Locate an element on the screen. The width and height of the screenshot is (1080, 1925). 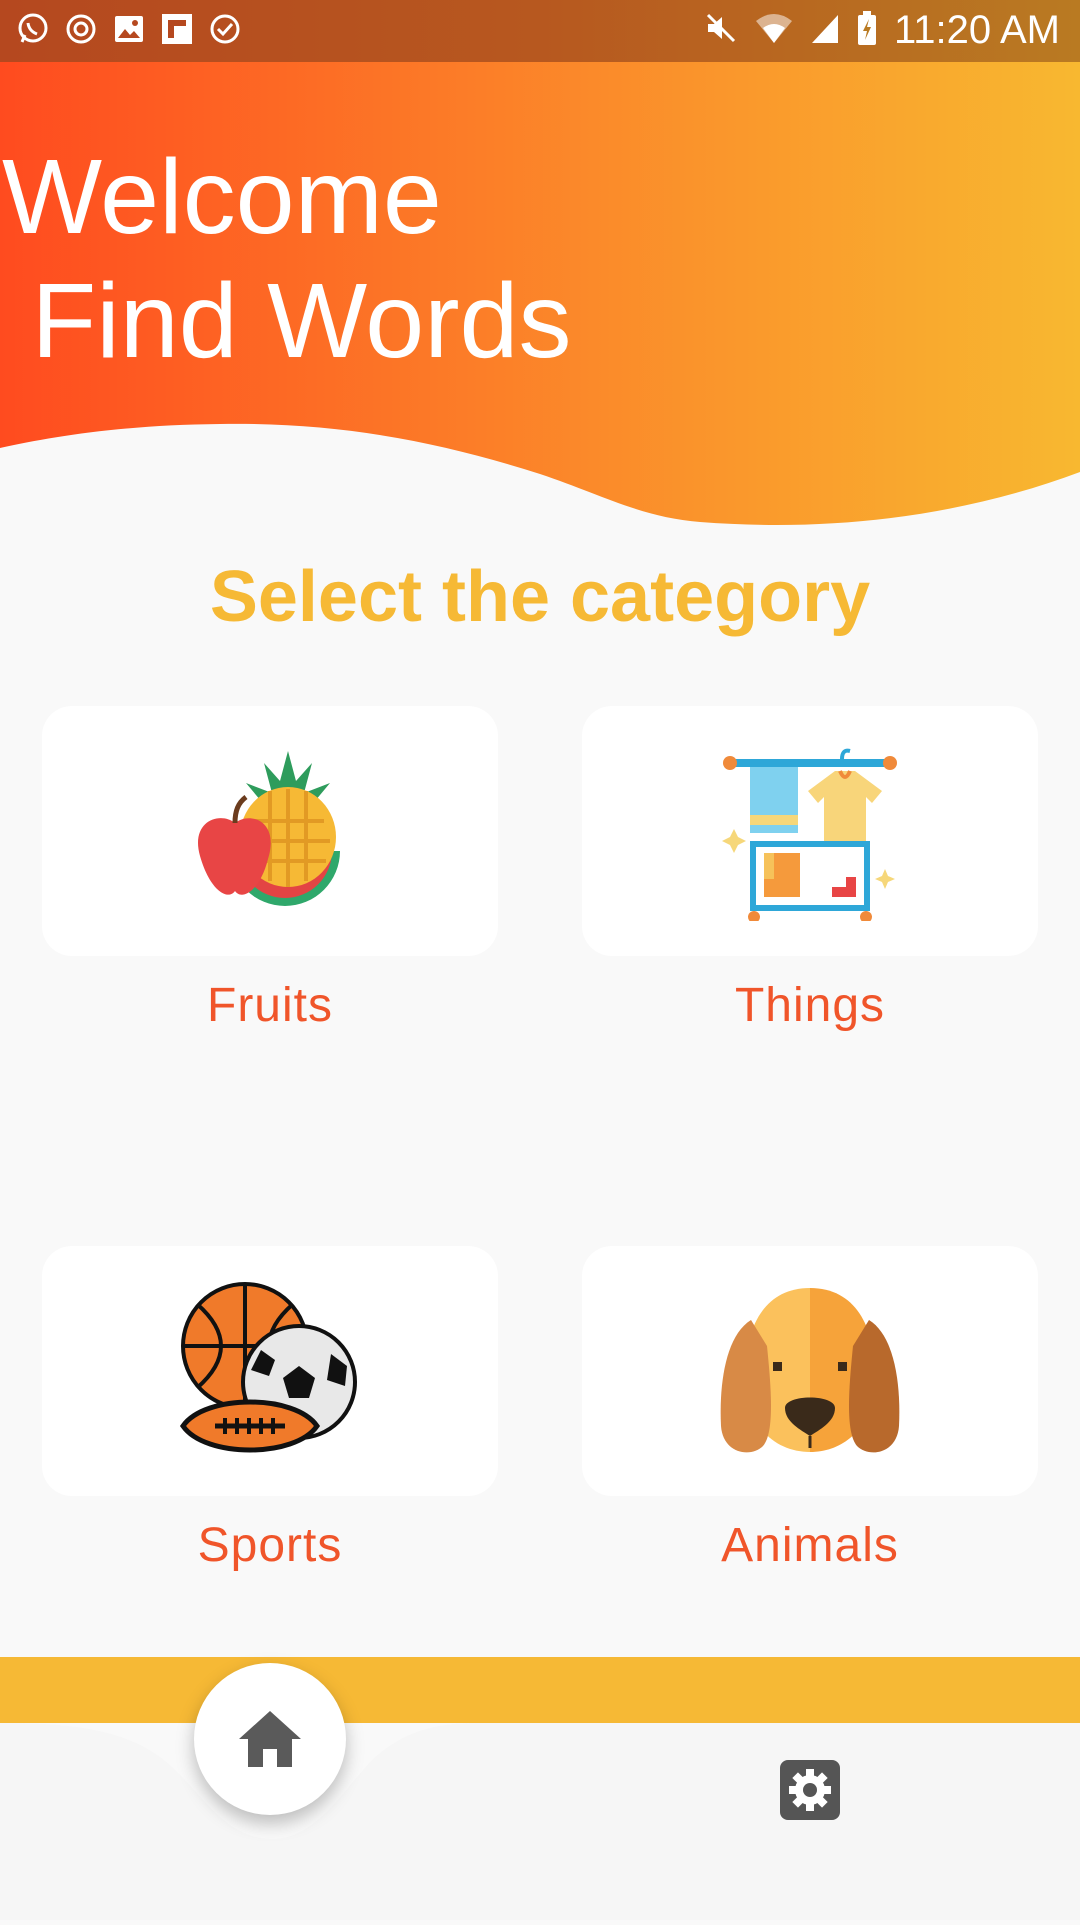
settings-button is located at coordinates (810, 1790).